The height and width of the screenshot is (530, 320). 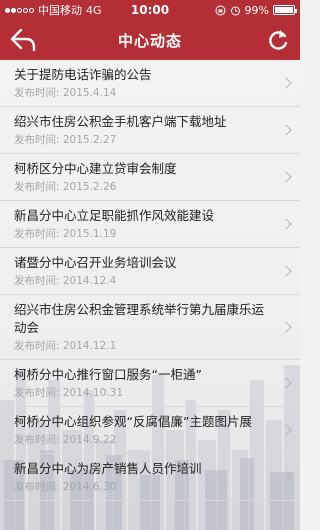 What do you see at coordinates (65, 440) in the screenshot?
I see `news-item-date: 发布时间: 2014.9.22` at bounding box center [65, 440].